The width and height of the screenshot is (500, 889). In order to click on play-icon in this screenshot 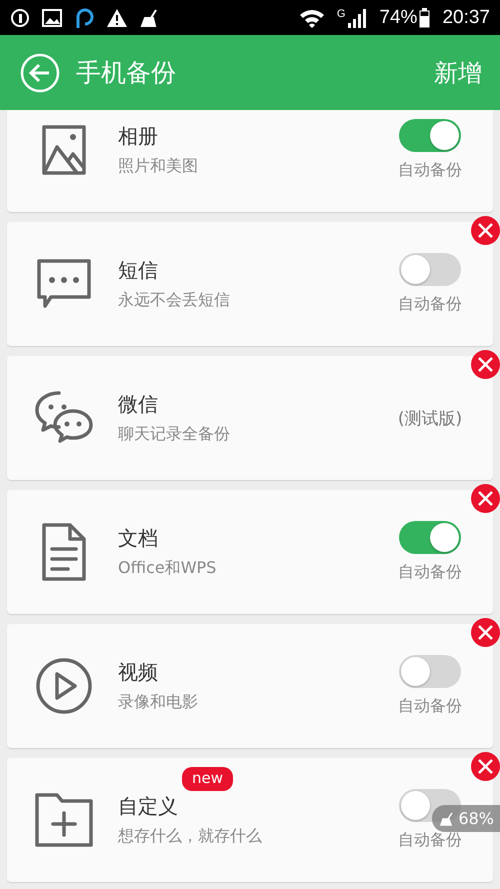, I will do `click(64, 686)`.